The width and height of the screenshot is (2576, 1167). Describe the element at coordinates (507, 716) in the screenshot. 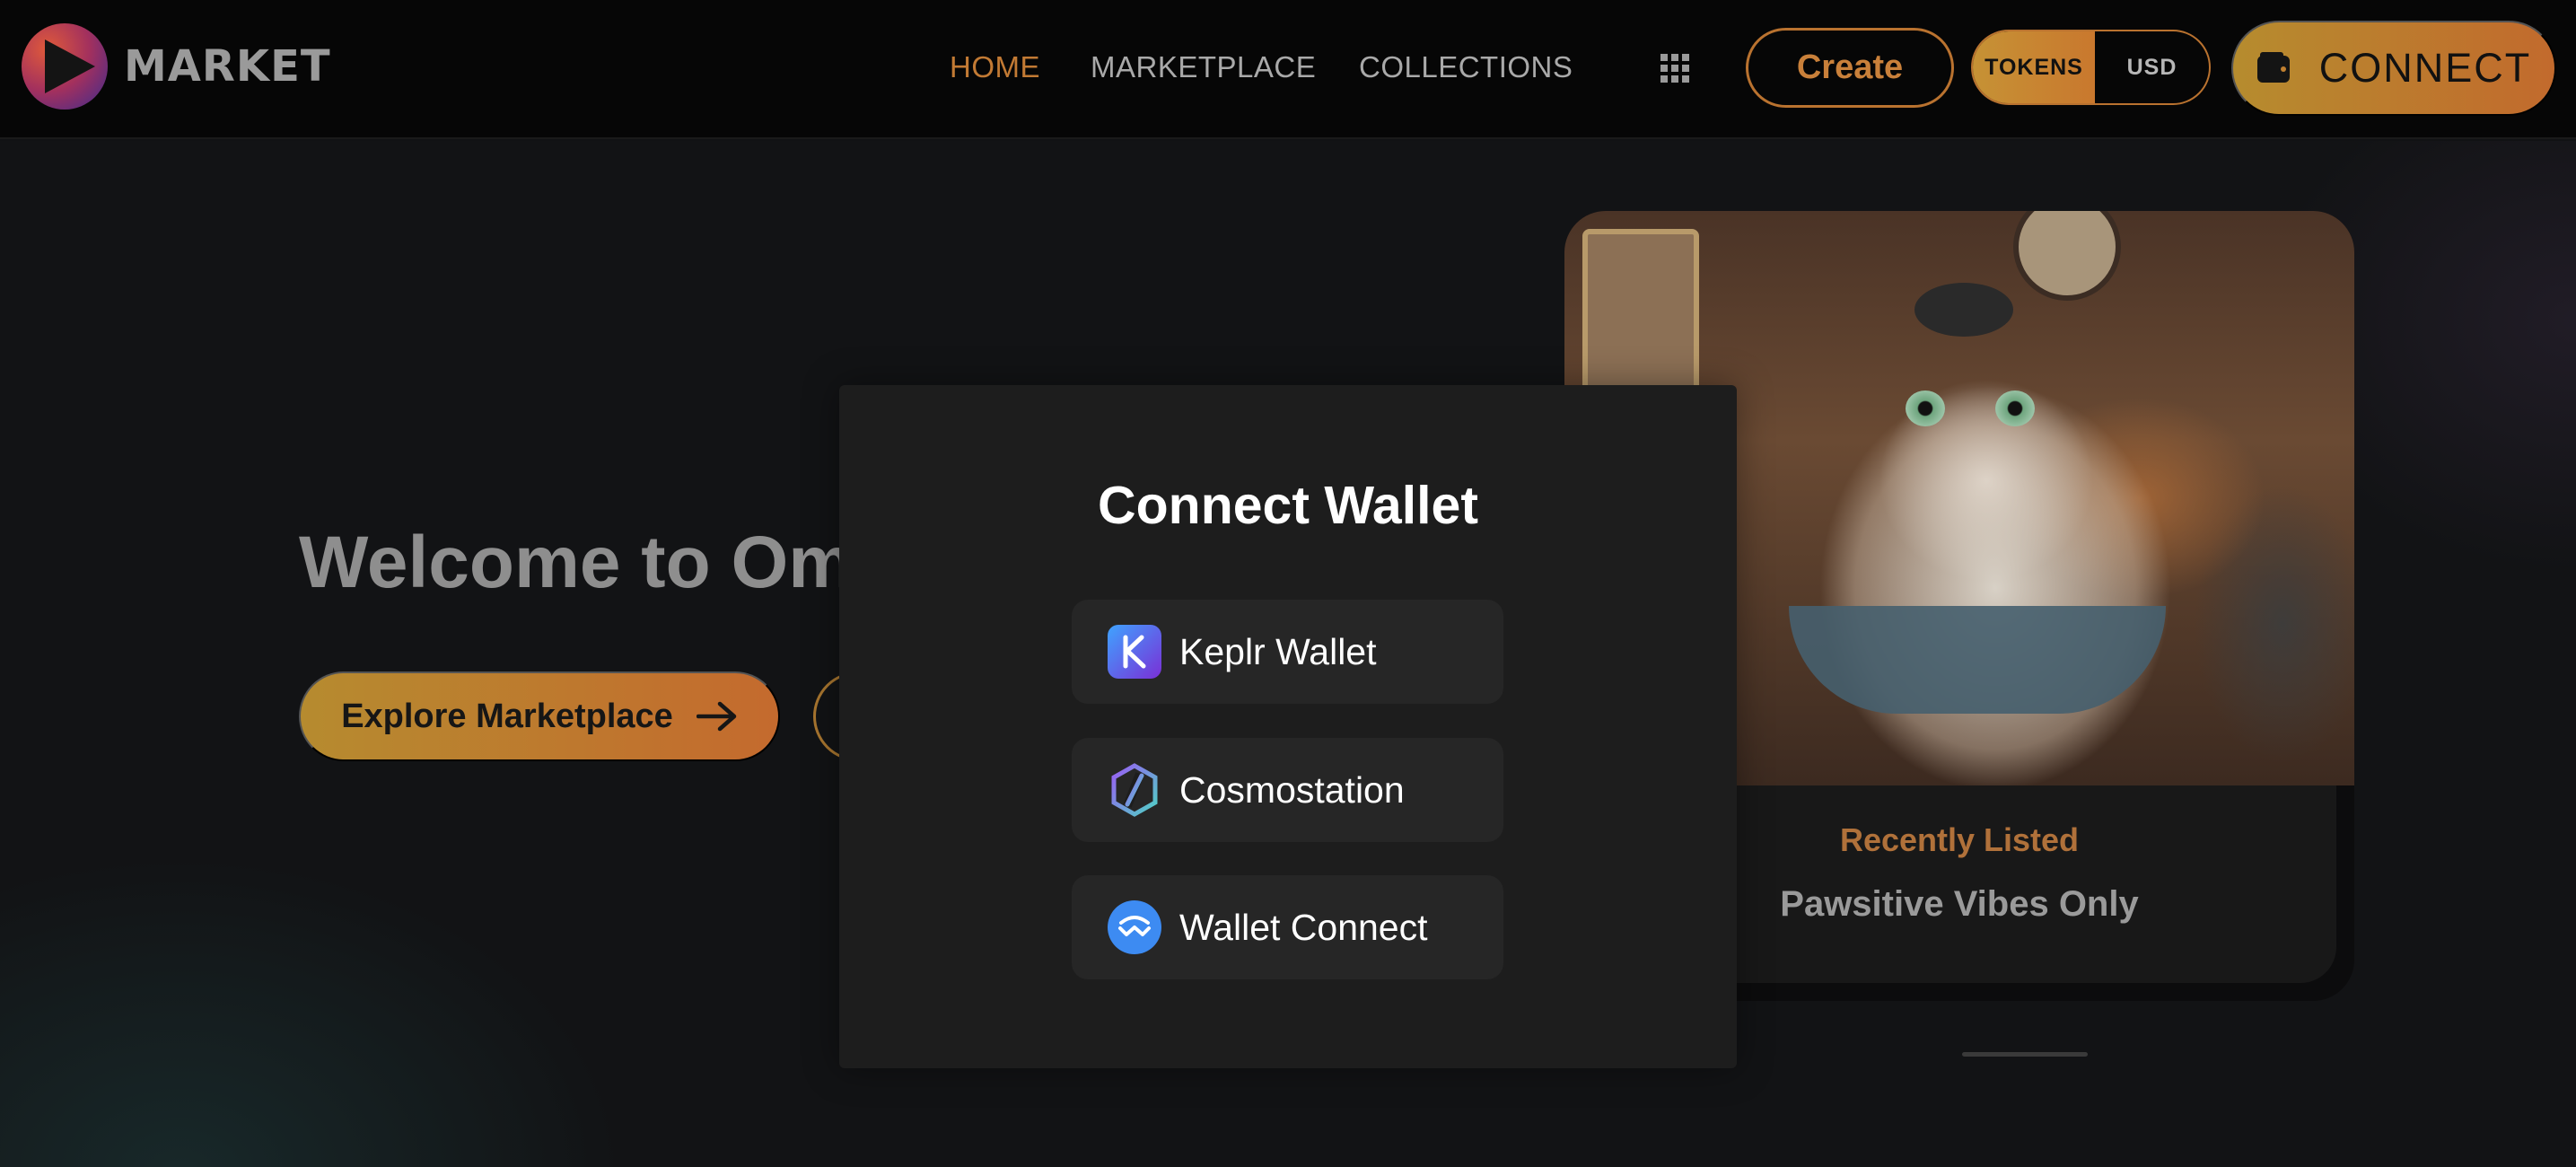

I see `explore-label: Explore Marketplace` at that location.